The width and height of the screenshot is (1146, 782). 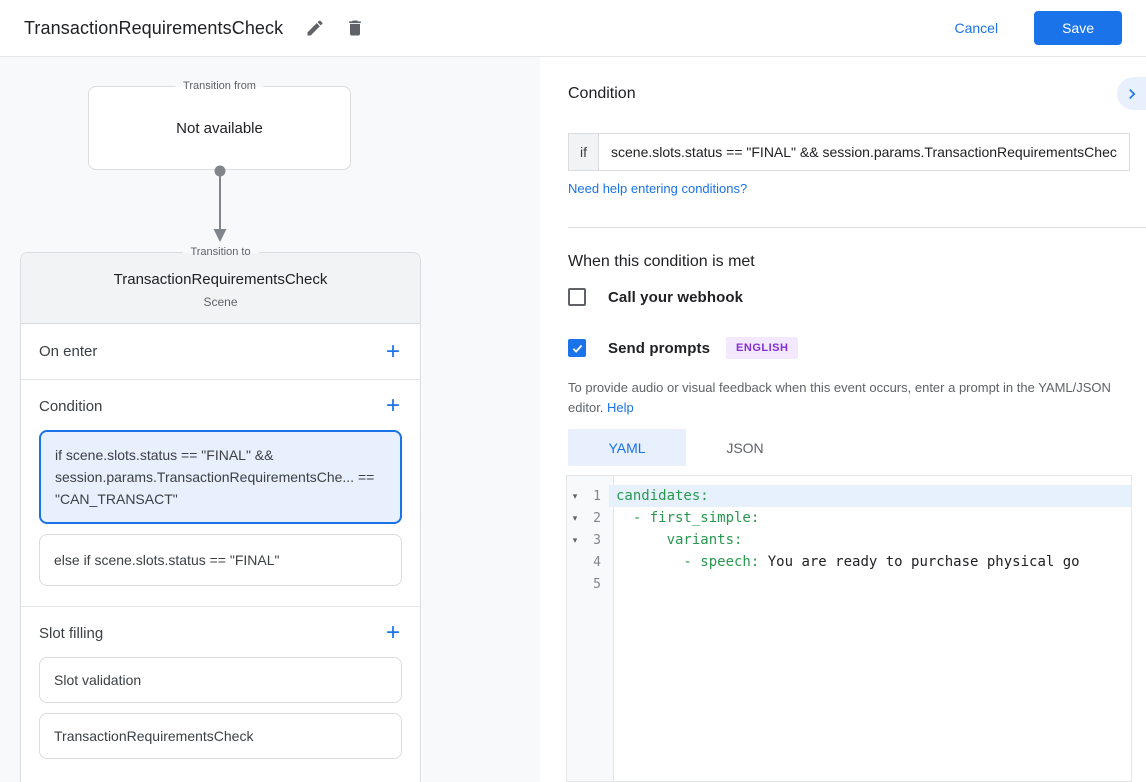 I want to click on code-text: candidates:, so click(x=870, y=496).